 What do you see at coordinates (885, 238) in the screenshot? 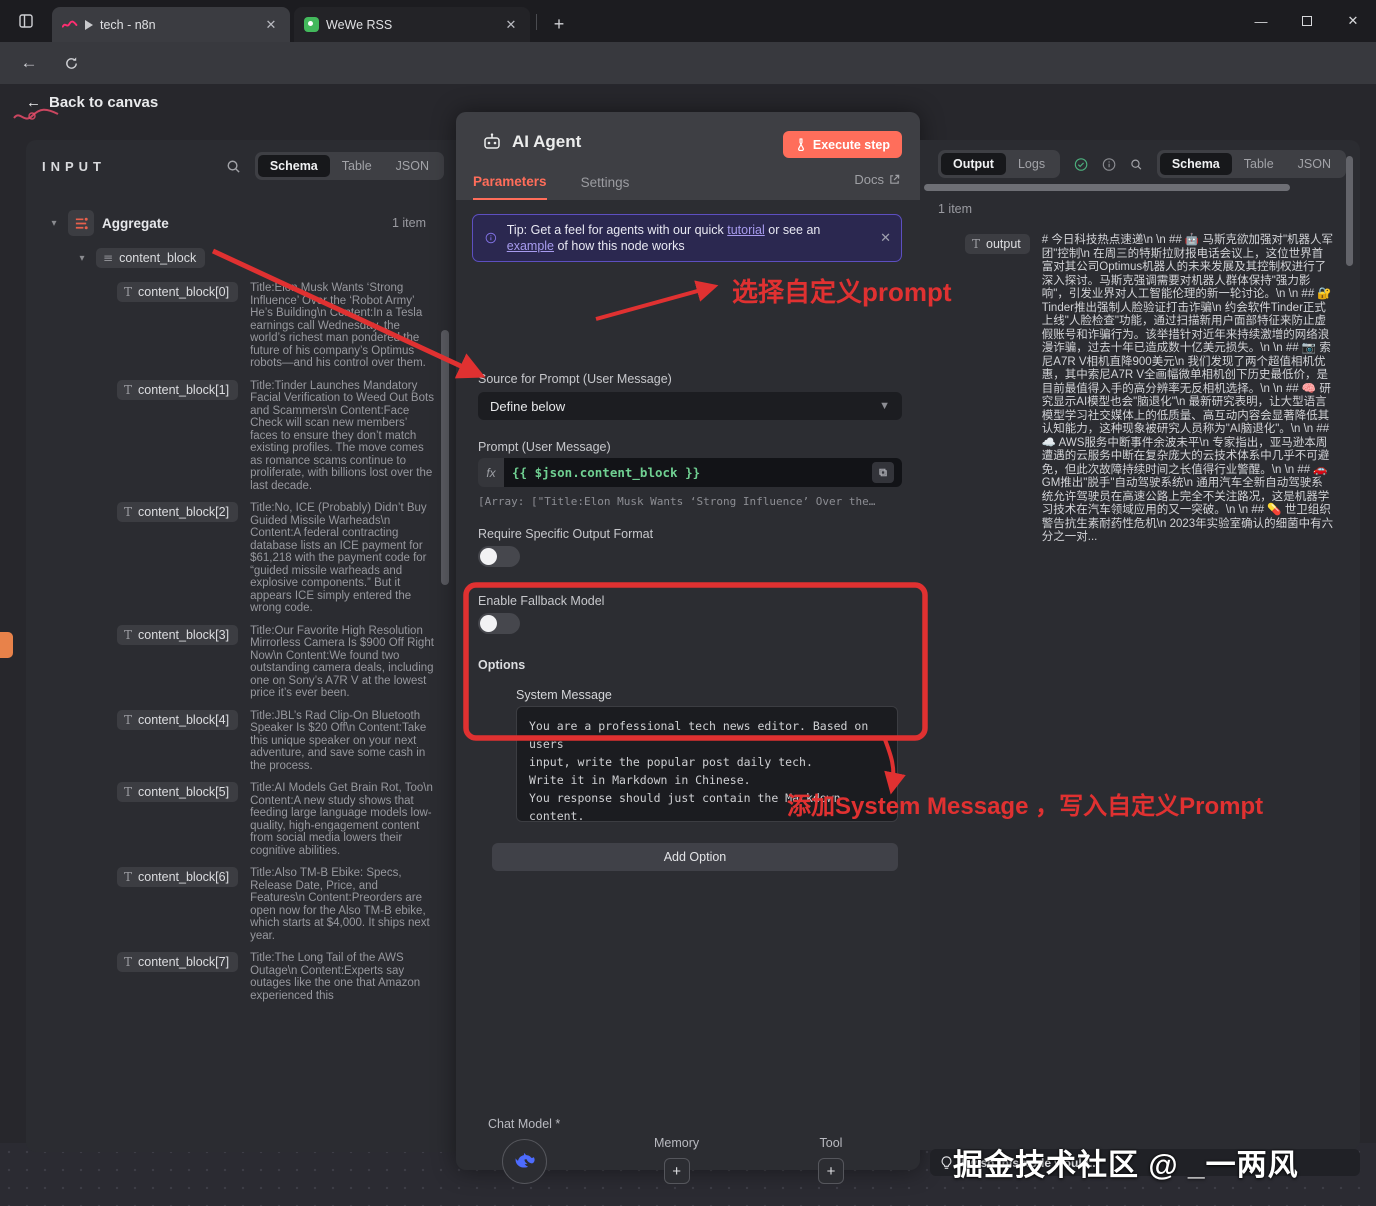
I see `dismiss-tip-icon: ✕` at bounding box center [885, 238].